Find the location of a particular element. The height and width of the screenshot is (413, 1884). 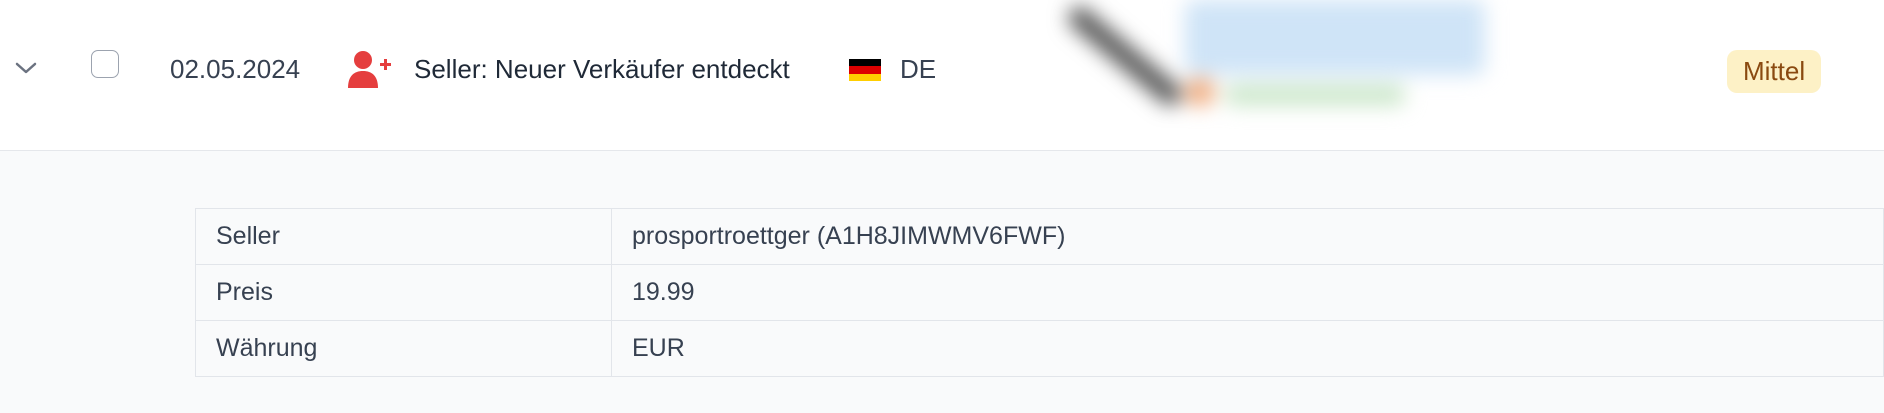

detail-key: Seller is located at coordinates (403, 236).